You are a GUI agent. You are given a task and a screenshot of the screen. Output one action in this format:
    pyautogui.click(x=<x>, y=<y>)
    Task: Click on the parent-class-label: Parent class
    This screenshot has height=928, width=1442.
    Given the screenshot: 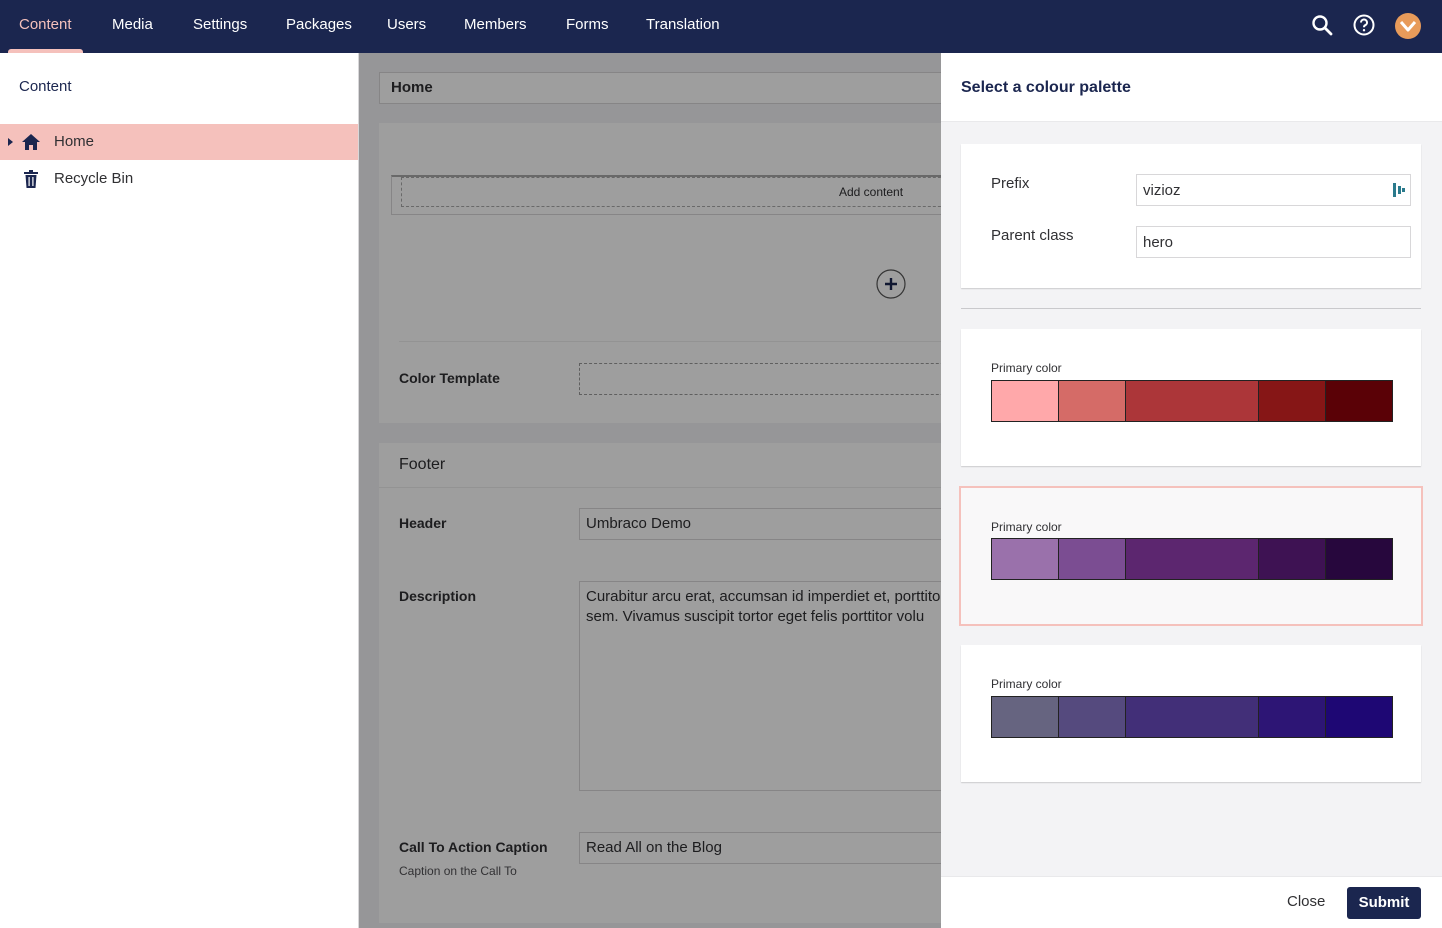 What is the action you would take?
    pyautogui.click(x=1032, y=235)
    